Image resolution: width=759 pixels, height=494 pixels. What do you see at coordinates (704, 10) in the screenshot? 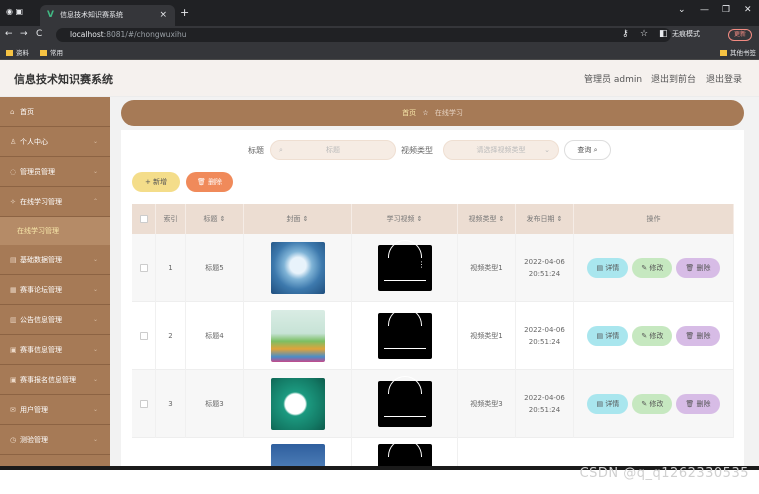
I see `minimize-icon: —` at bounding box center [704, 10].